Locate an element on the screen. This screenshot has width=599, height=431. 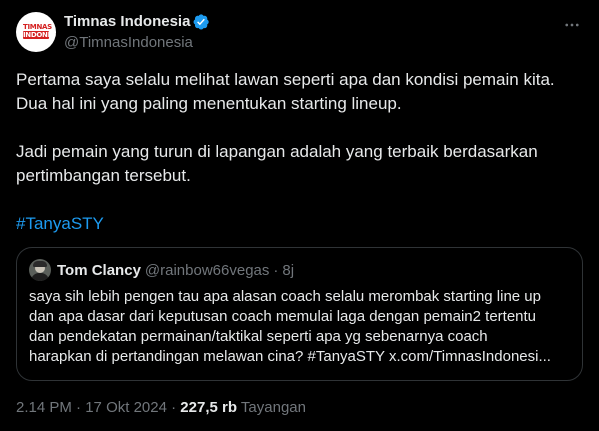
tweet-time: 2.14 PM is located at coordinates (44, 407).